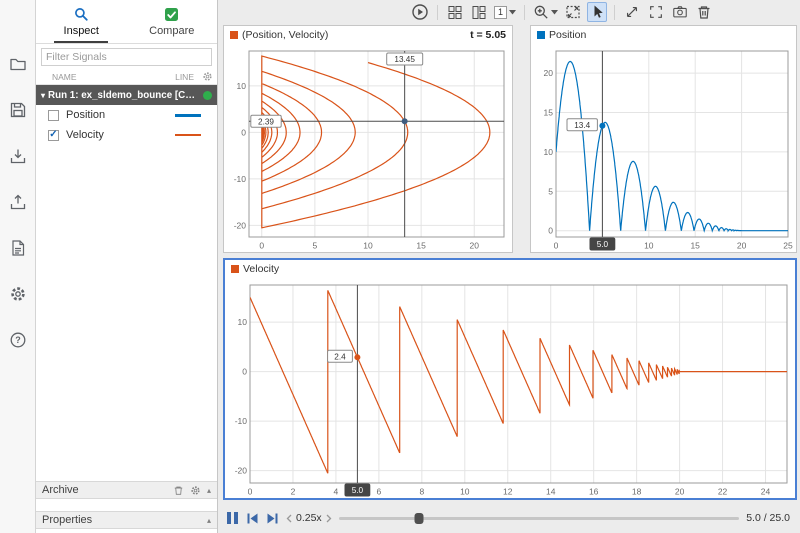 This screenshot has width=800, height=533. What do you see at coordinates (368, 34) in the screenshot?
I see `phase-plot-title-bar: (Position, Velocity) t = 5.05` at bounding box center [368, 34].